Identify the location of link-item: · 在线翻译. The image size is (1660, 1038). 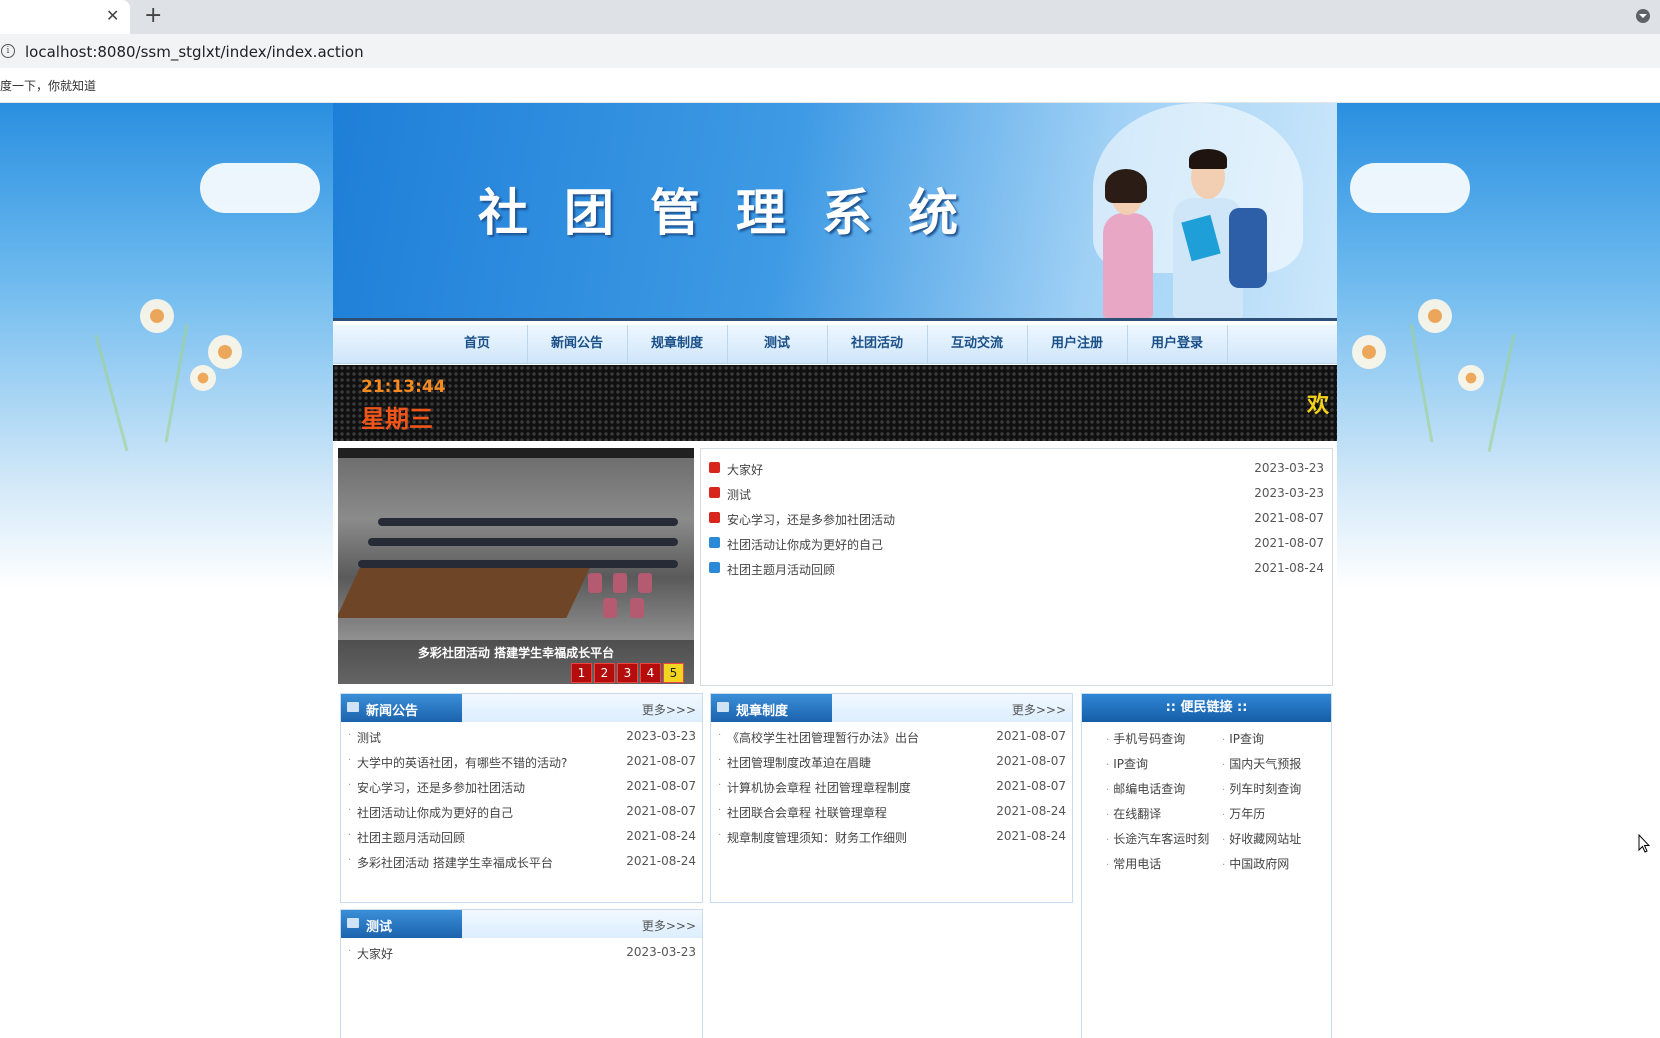
(1133, 813).